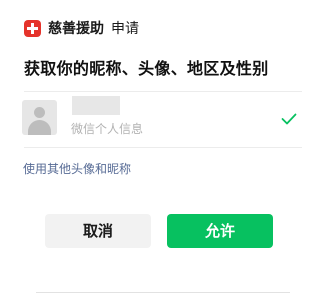 Image resolution: width=326 pixels, height=294 pixels. I want to click on cancel-button: 取消, so click(98, 231).